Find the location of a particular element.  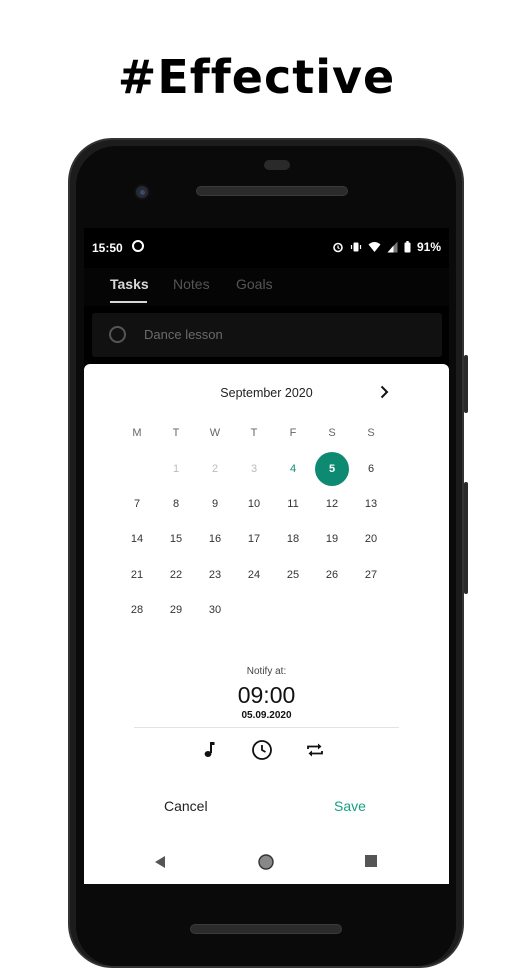

calendar-day: 30 is located at coordinates (215, 610).